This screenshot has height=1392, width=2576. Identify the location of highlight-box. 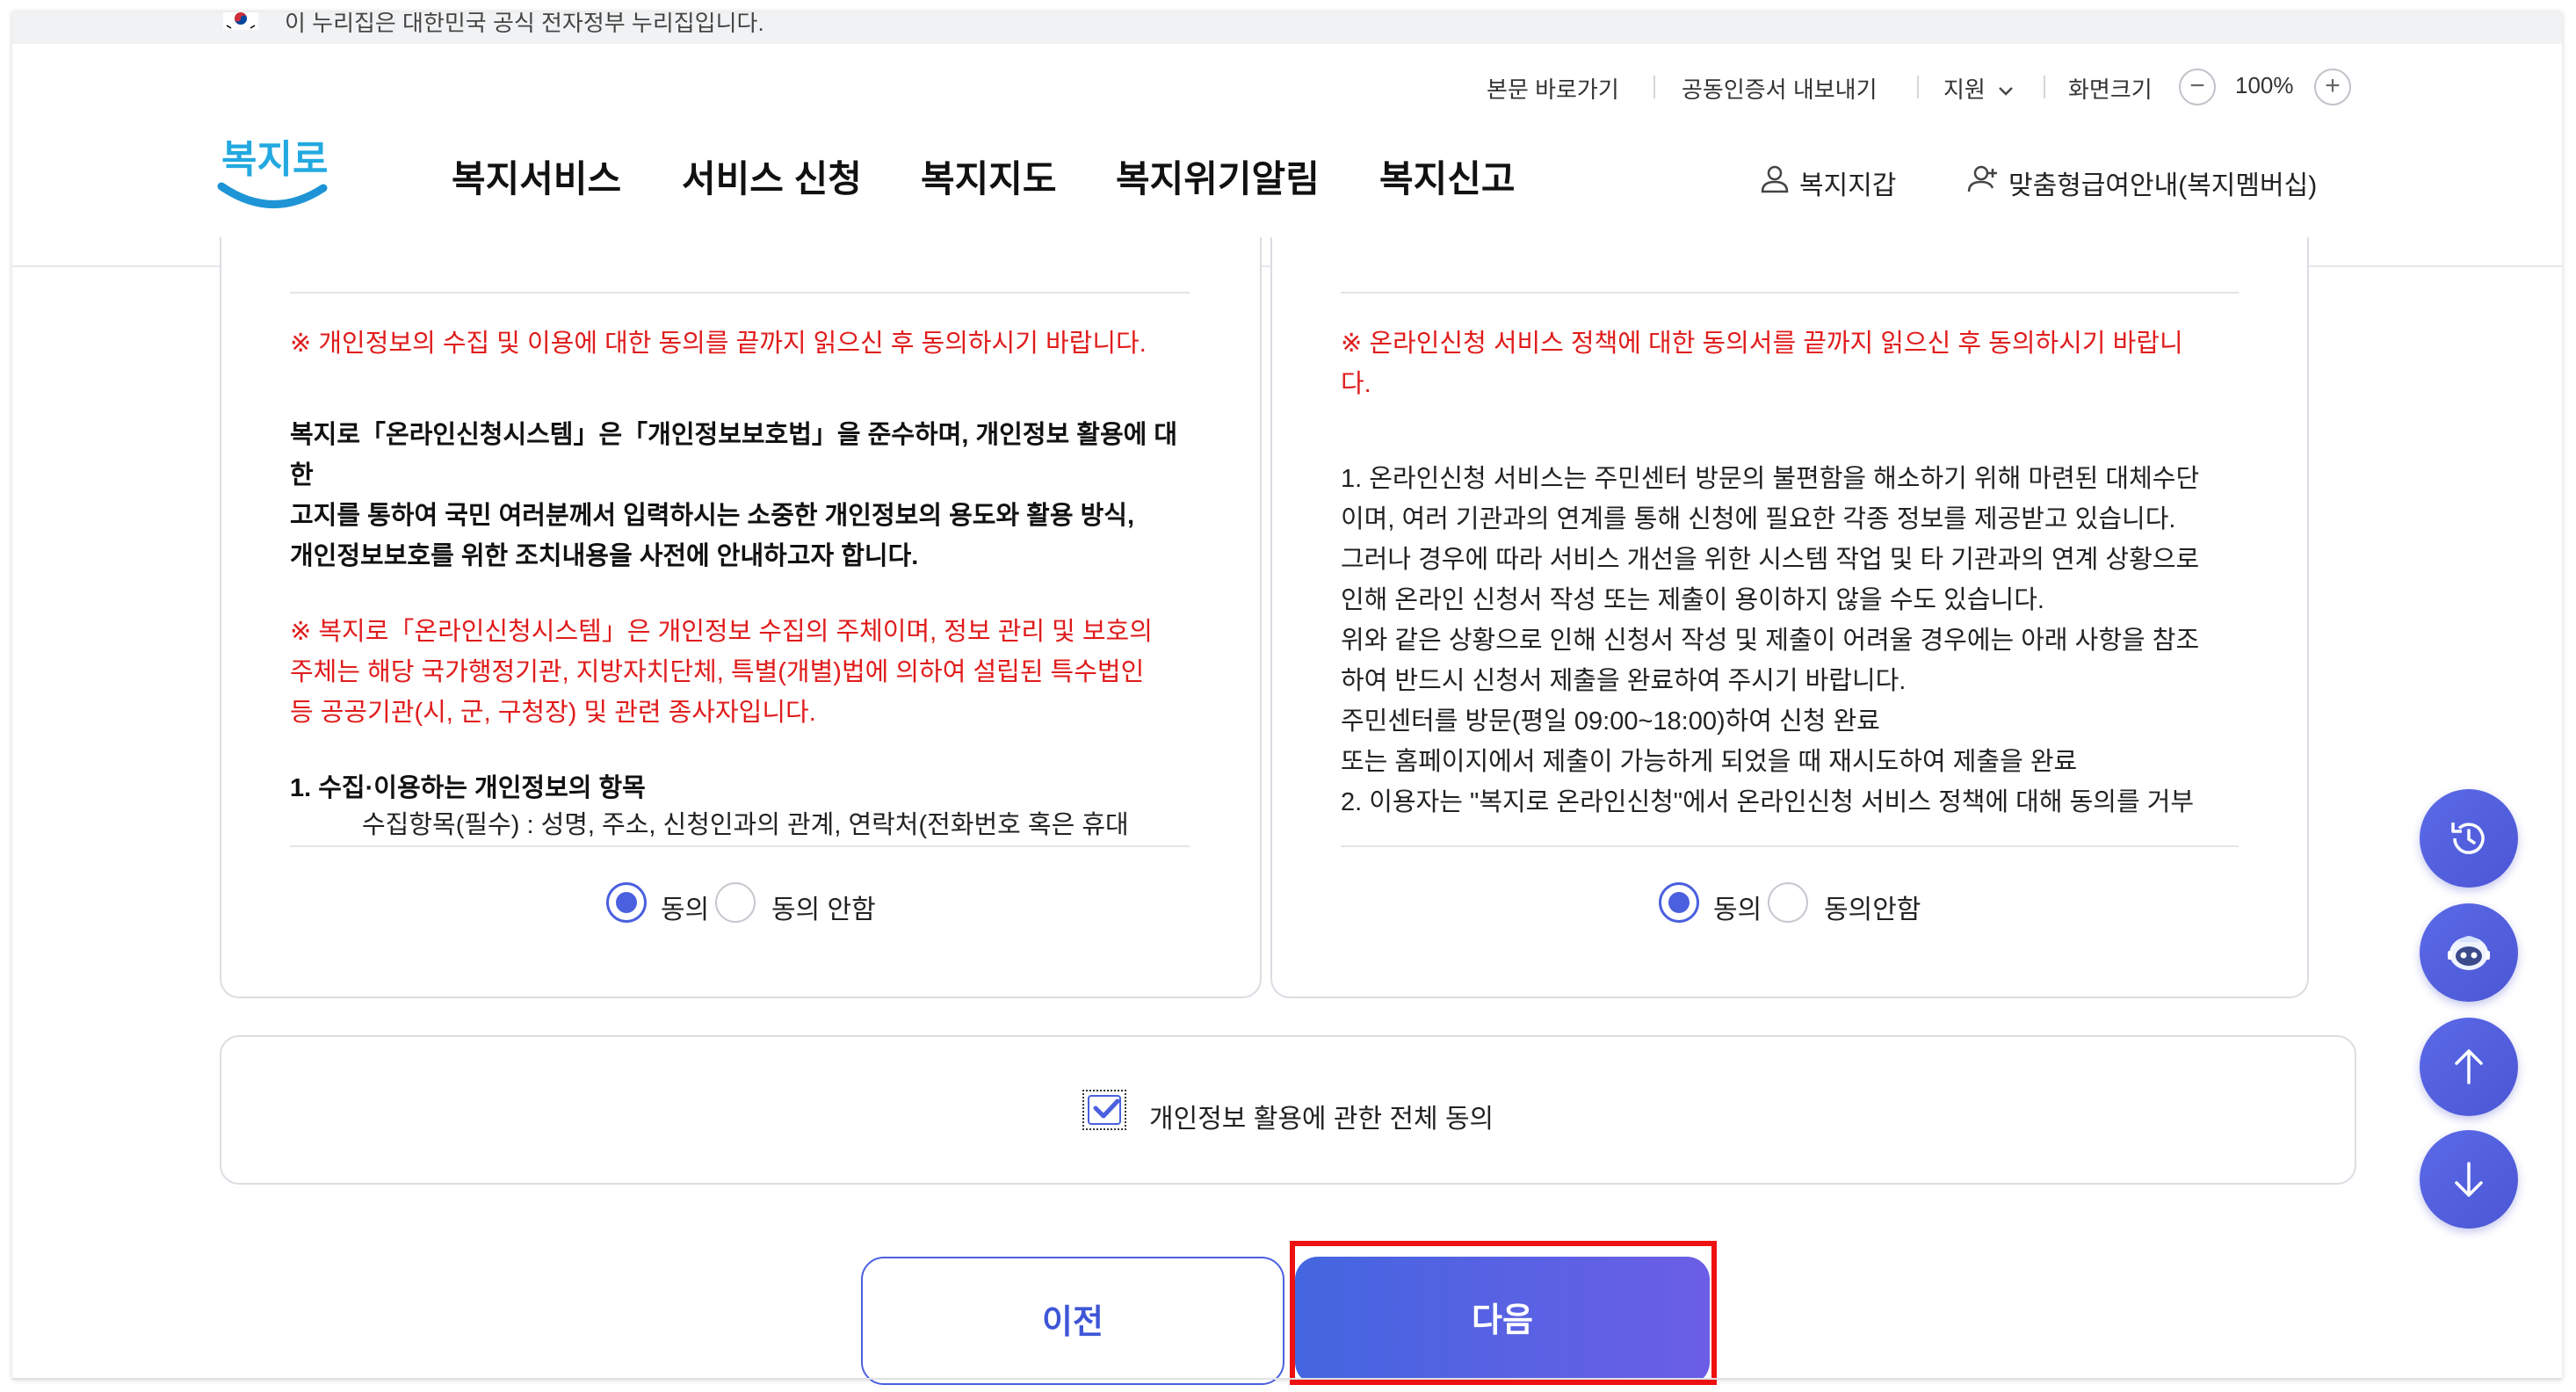
(1503, 1313).